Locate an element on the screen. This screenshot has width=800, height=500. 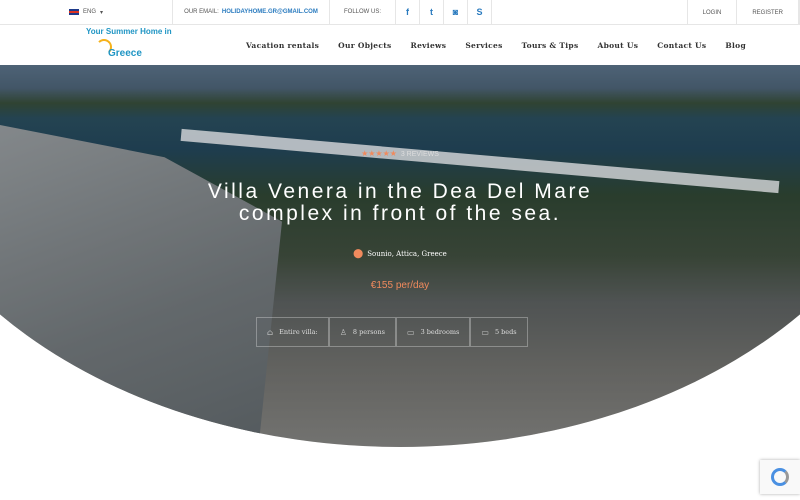
skype-icon: S is located at coordinates (480, 12).